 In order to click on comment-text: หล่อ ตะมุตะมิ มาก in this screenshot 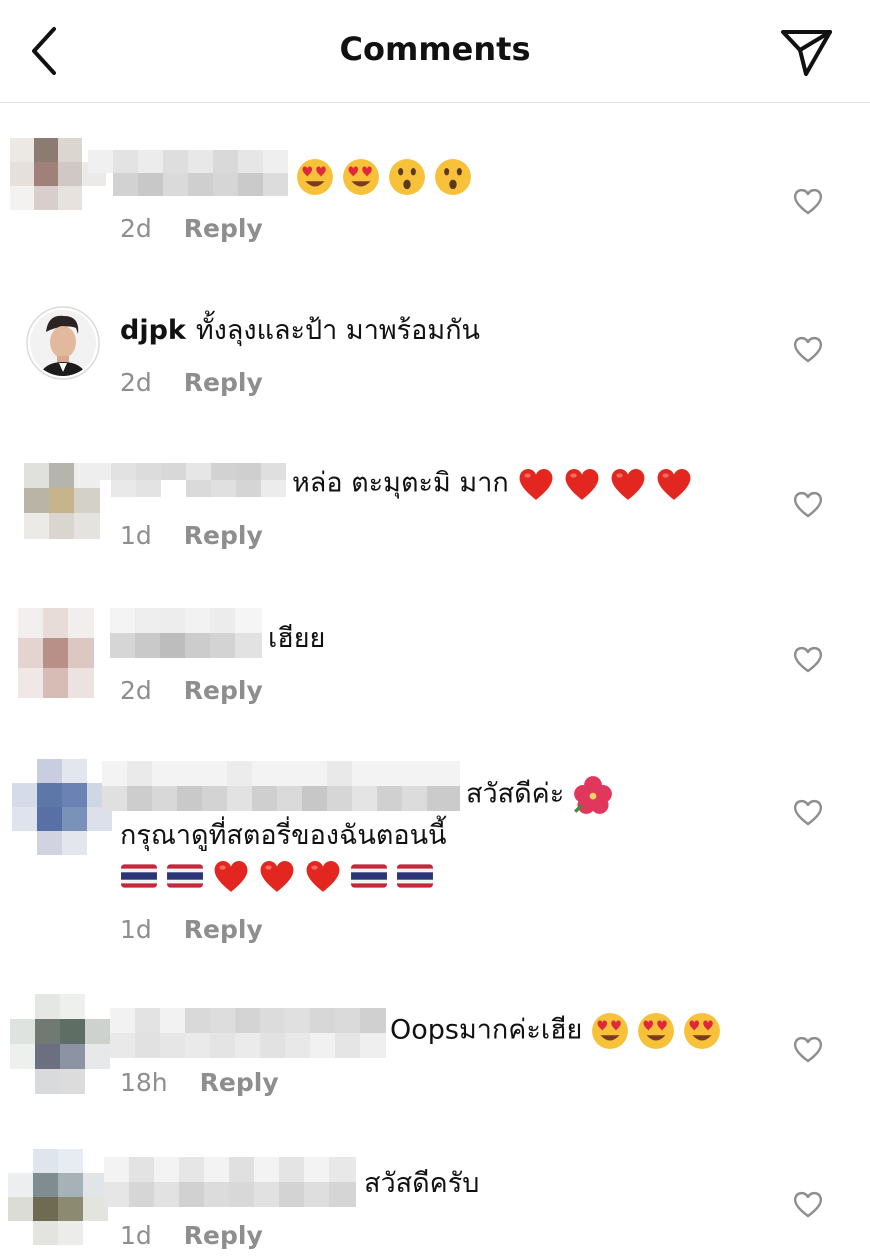, I will do `click(492, 484)`.